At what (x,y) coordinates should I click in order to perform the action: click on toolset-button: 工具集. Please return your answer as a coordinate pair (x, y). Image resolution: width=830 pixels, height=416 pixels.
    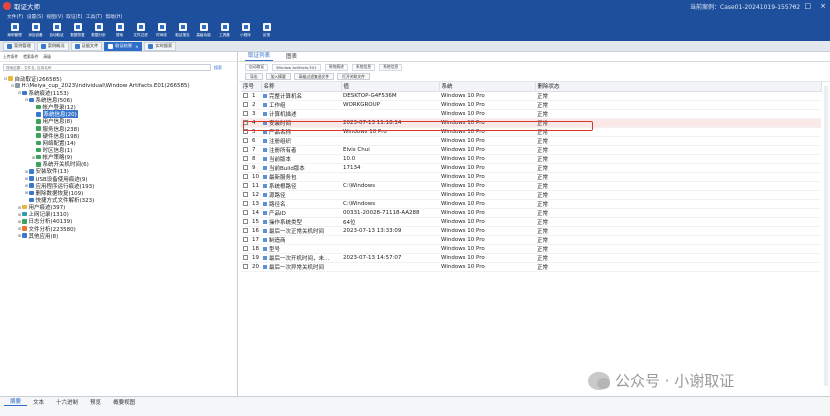
    Looking at the image, I should click on (224, 31).